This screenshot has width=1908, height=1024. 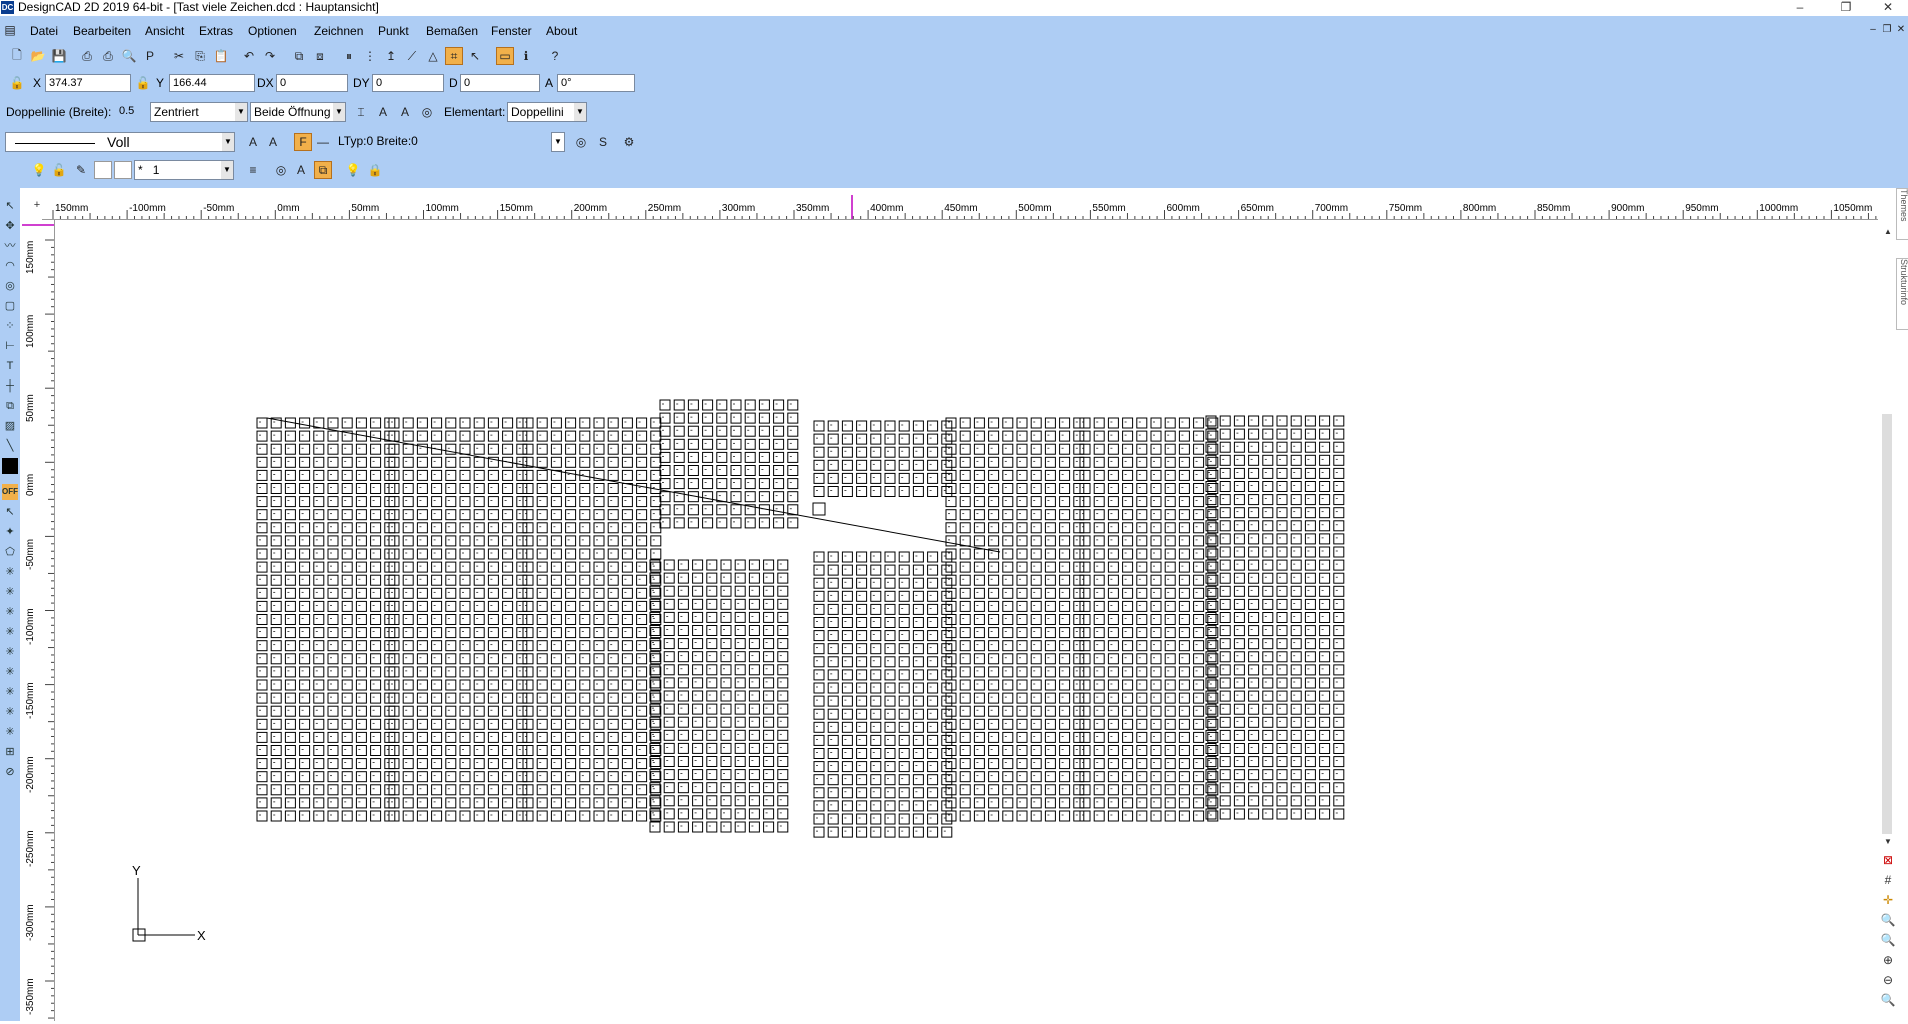 I want to click on y-field: 166.44, so click(x=212, y=83).